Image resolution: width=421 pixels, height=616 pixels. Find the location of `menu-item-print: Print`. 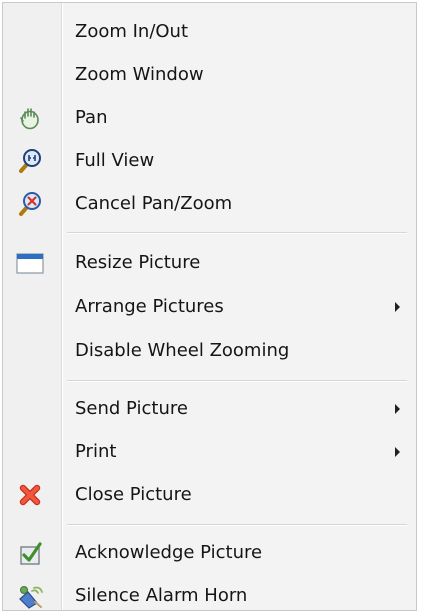

menu-item-print: Print is located at coordinates (209, 452).